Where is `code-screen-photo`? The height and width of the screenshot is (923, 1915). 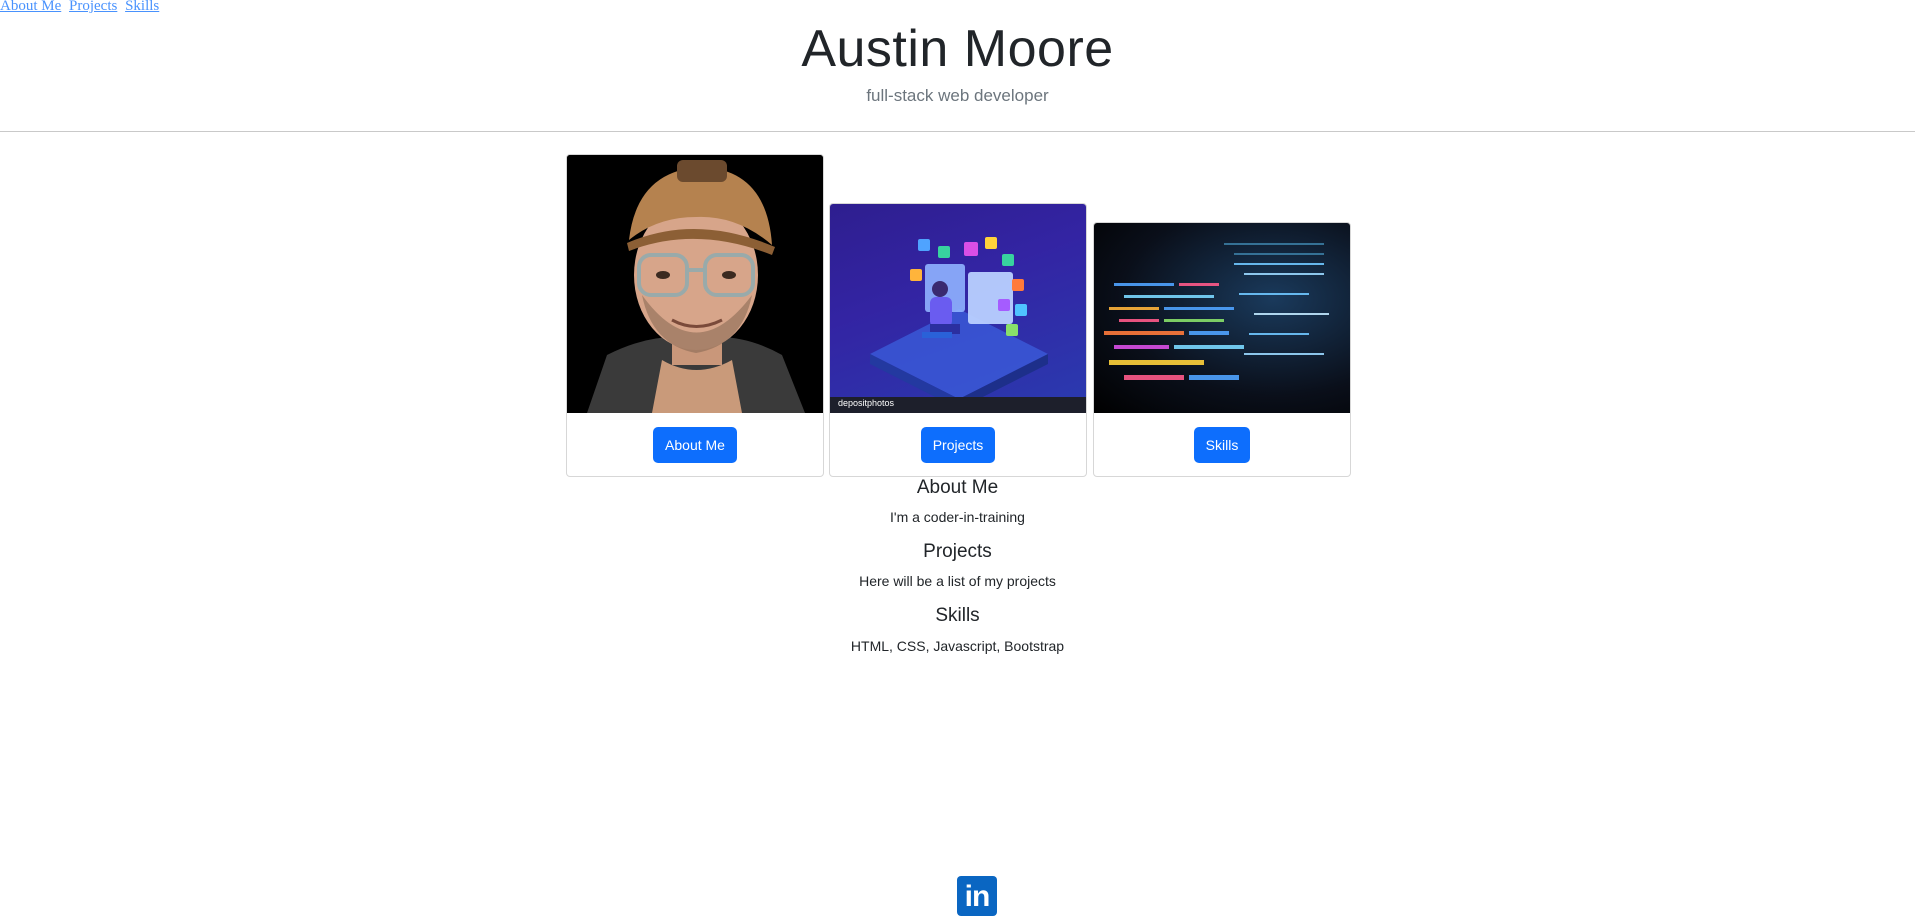
code-screen-photo is located at coordinates (1222, 318).